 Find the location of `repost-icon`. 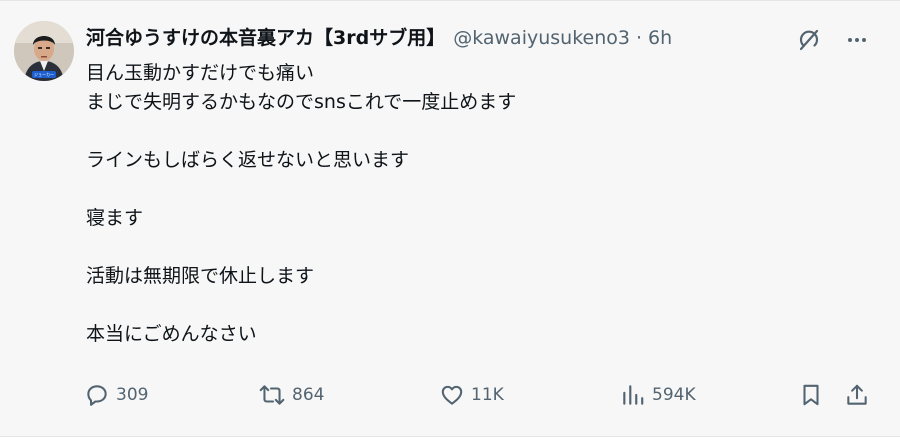

repost-icon is located at coordinates (272, 395).